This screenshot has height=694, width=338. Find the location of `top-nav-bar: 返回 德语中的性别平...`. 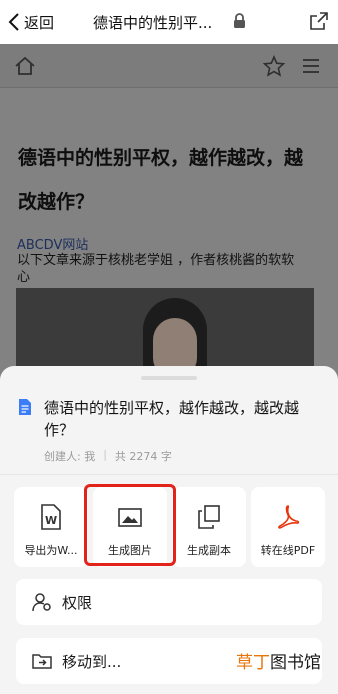

top-nav-bar: 返回 德语中的性别平... is located at coordinates (169, 22).